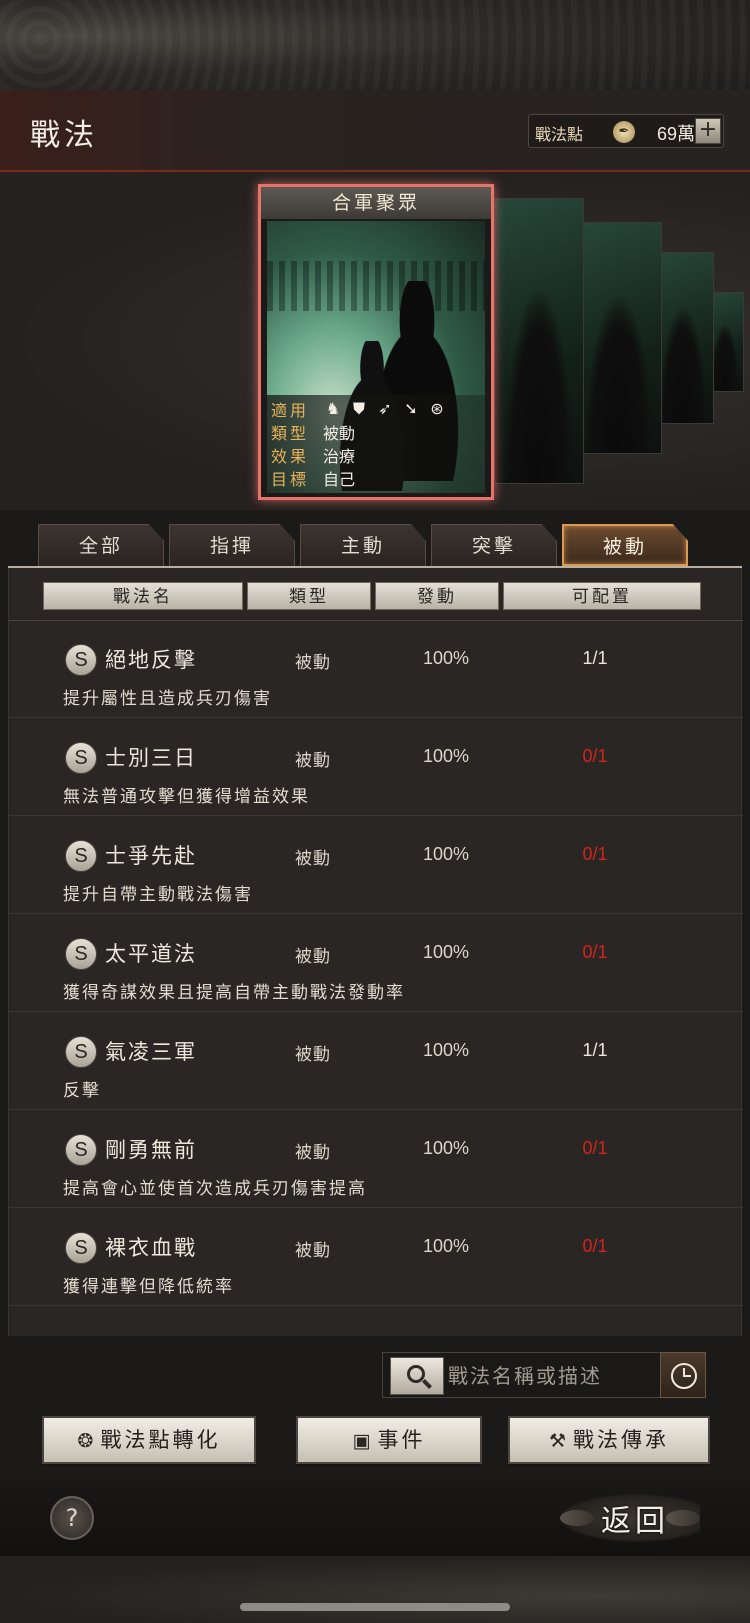 The height and width of the screenshot is (1623, 750). Describe the element at coordinates (143, 596) in the screenshot. I see `column-header-name: 戰法名` at that location.